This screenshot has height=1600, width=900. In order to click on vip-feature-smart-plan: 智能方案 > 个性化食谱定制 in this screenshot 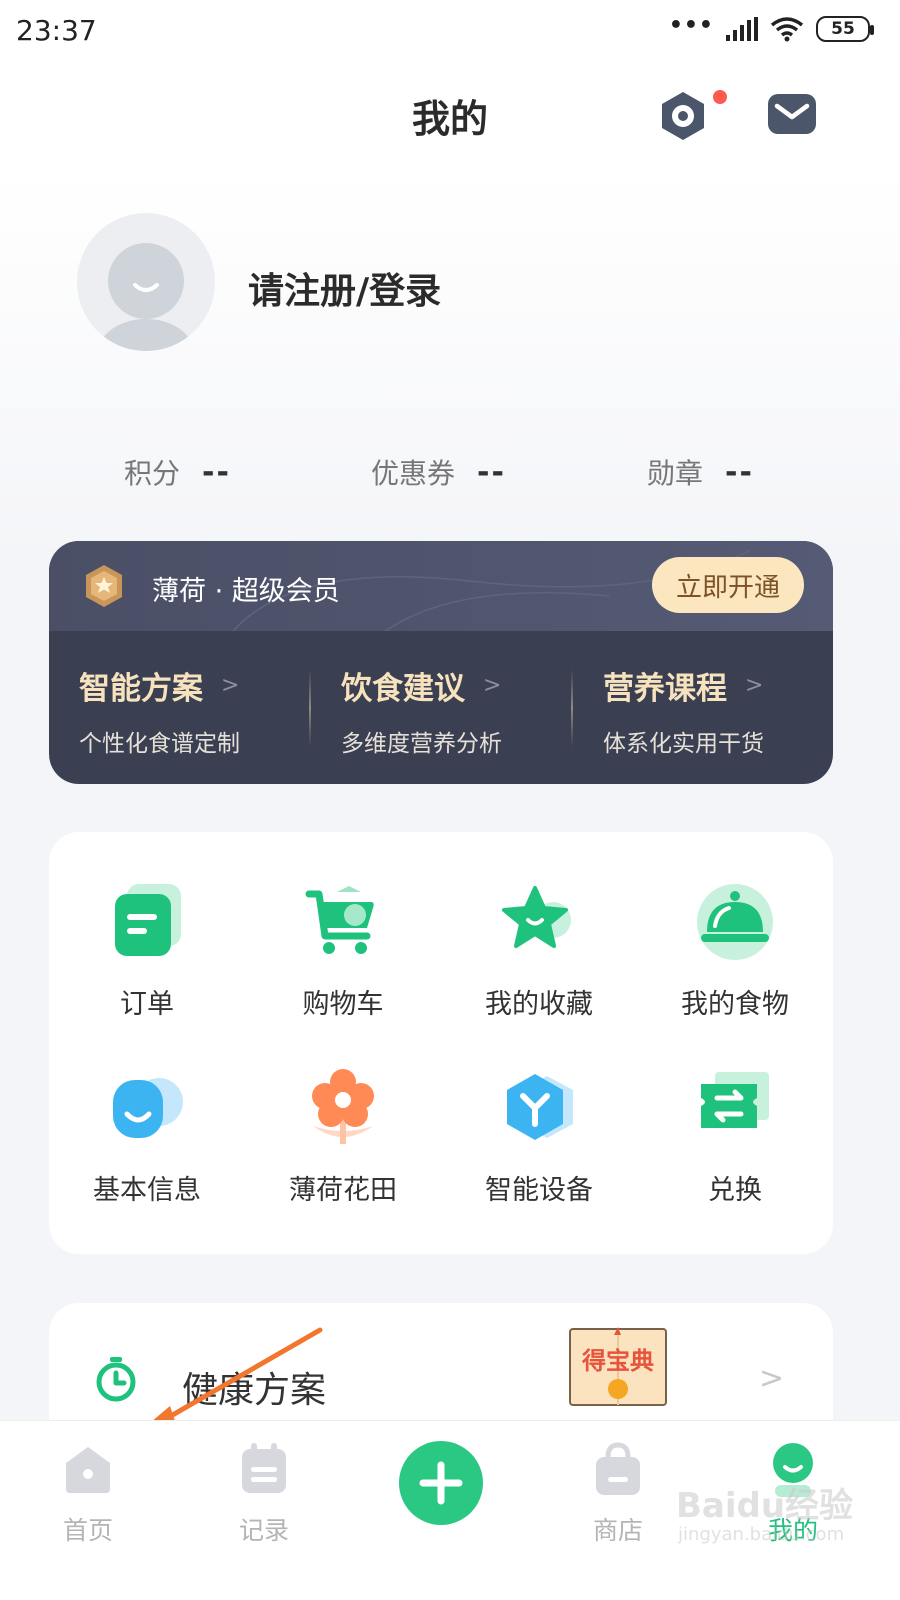, I will do `click(194, 710)`.